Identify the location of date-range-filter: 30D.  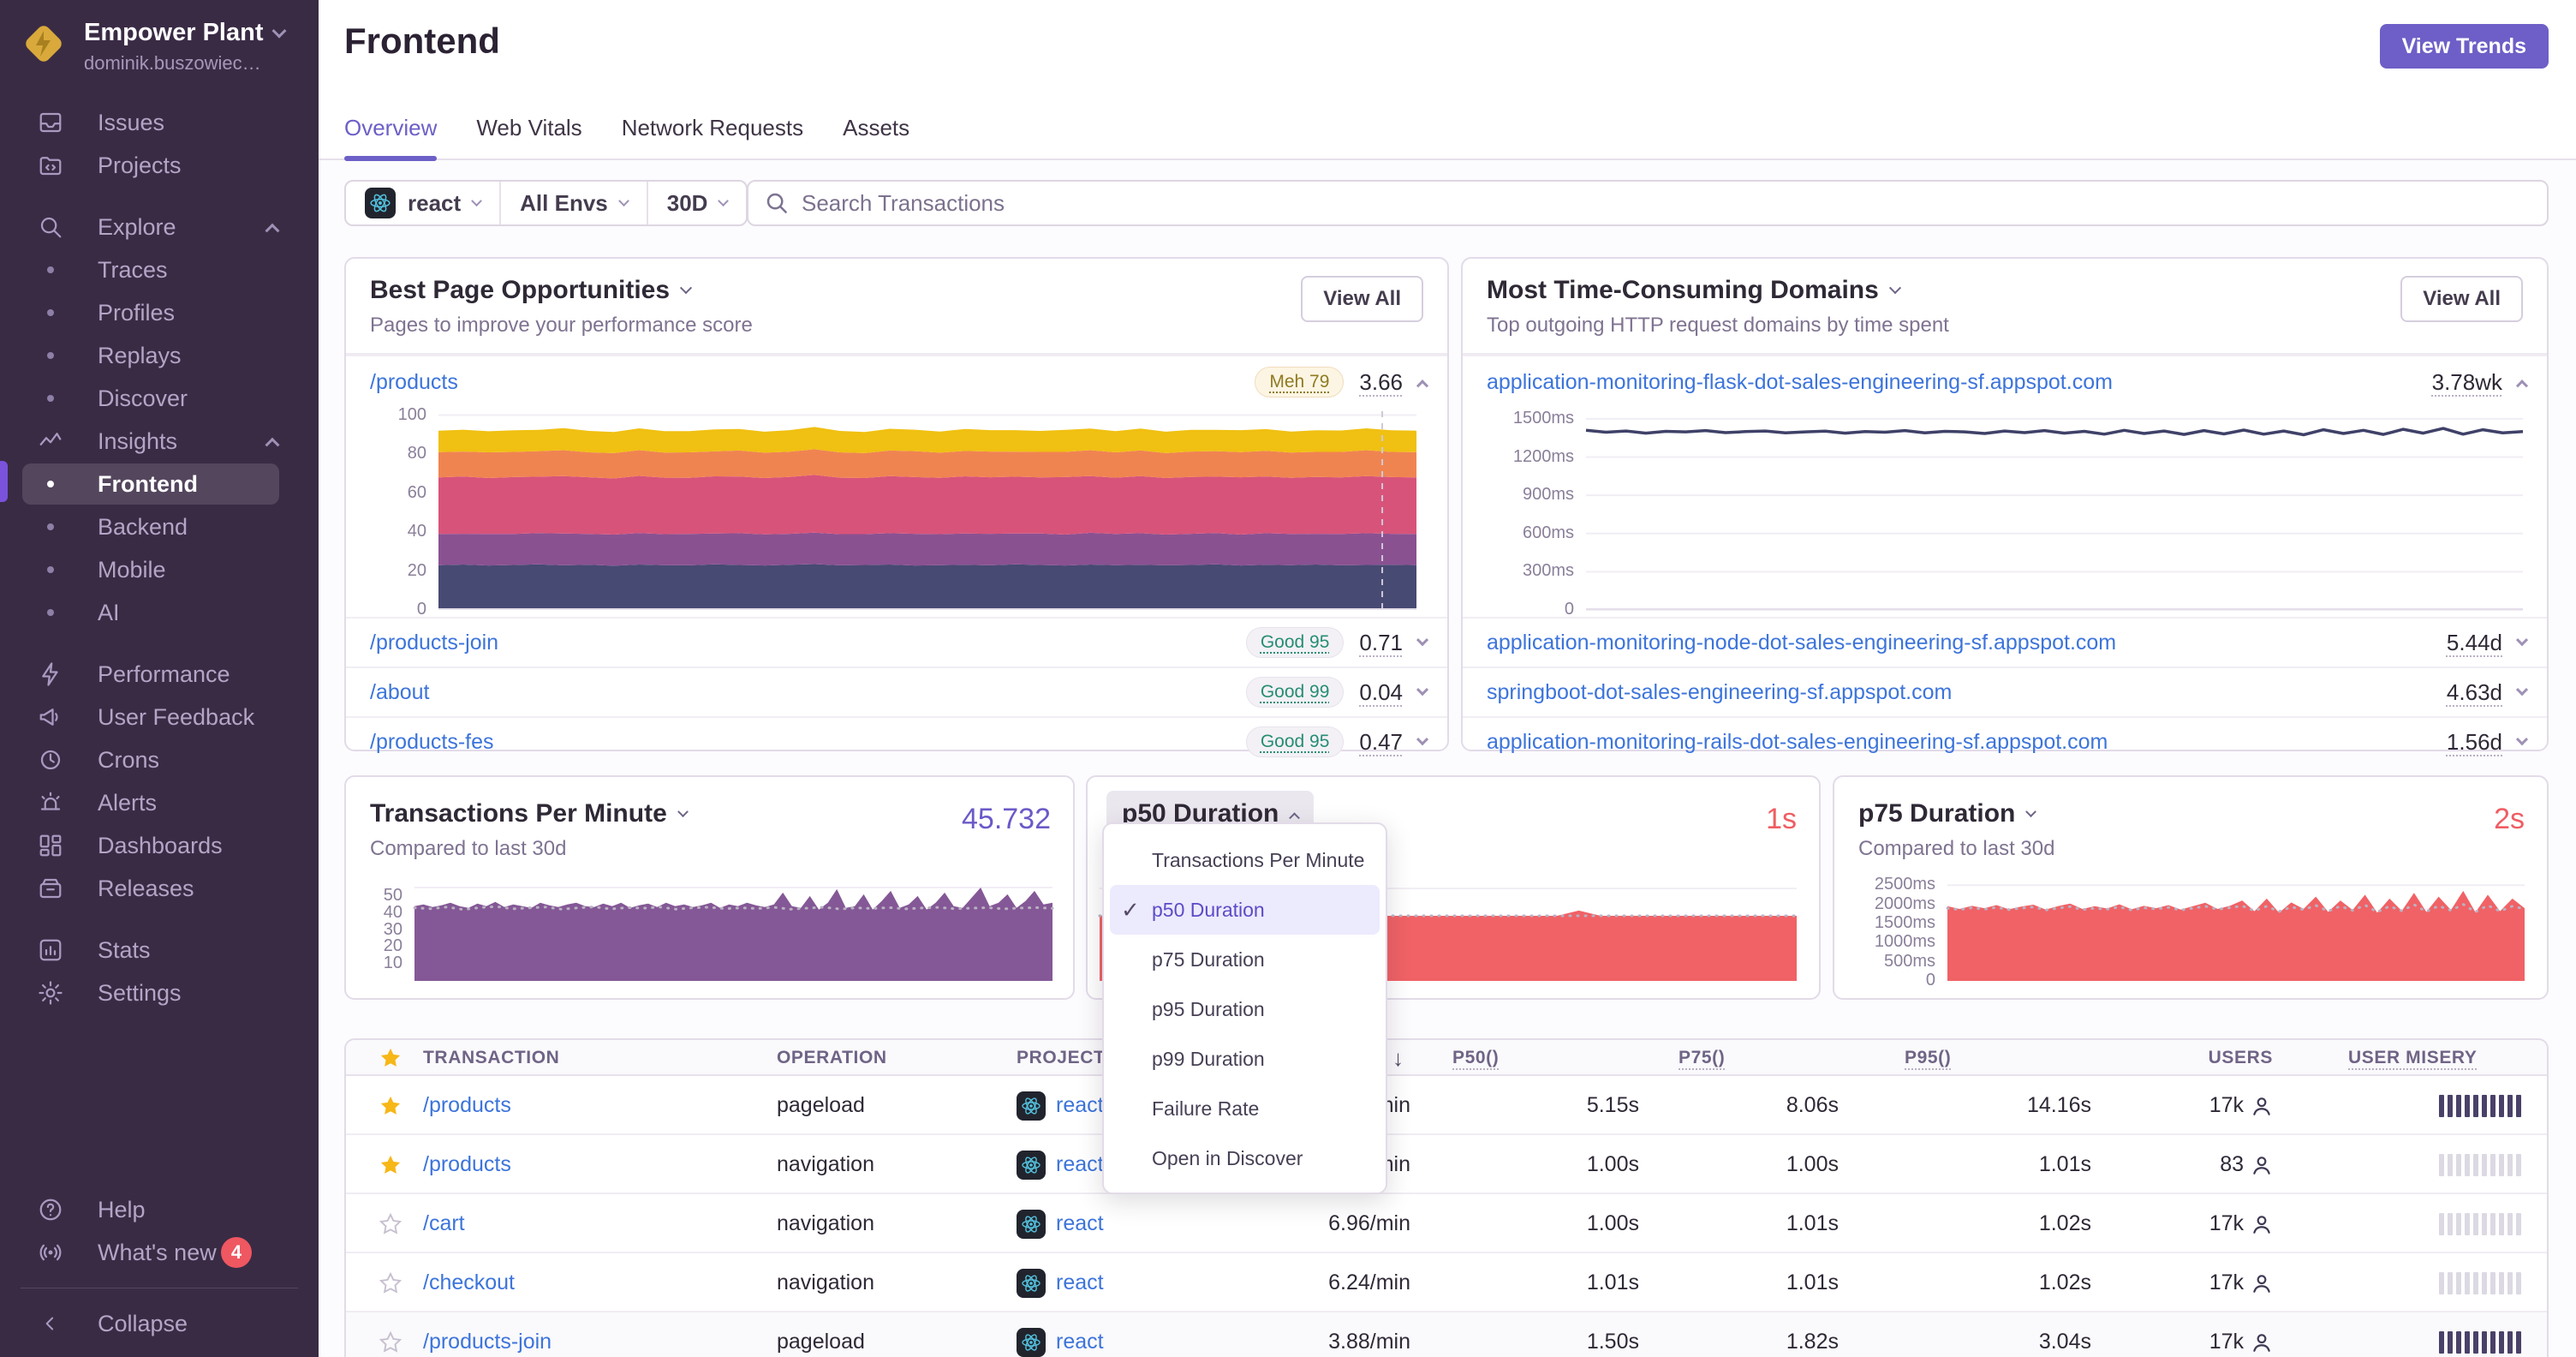
(697, 203).